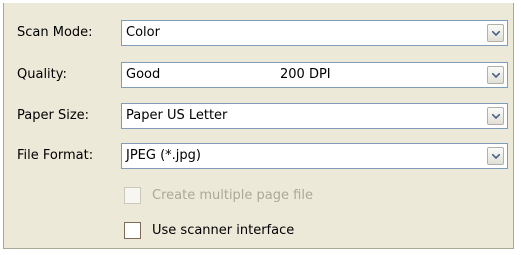 The image size is (521, 255). I want to click on multi-page-label: Create multiple page file, so click(232, 195).